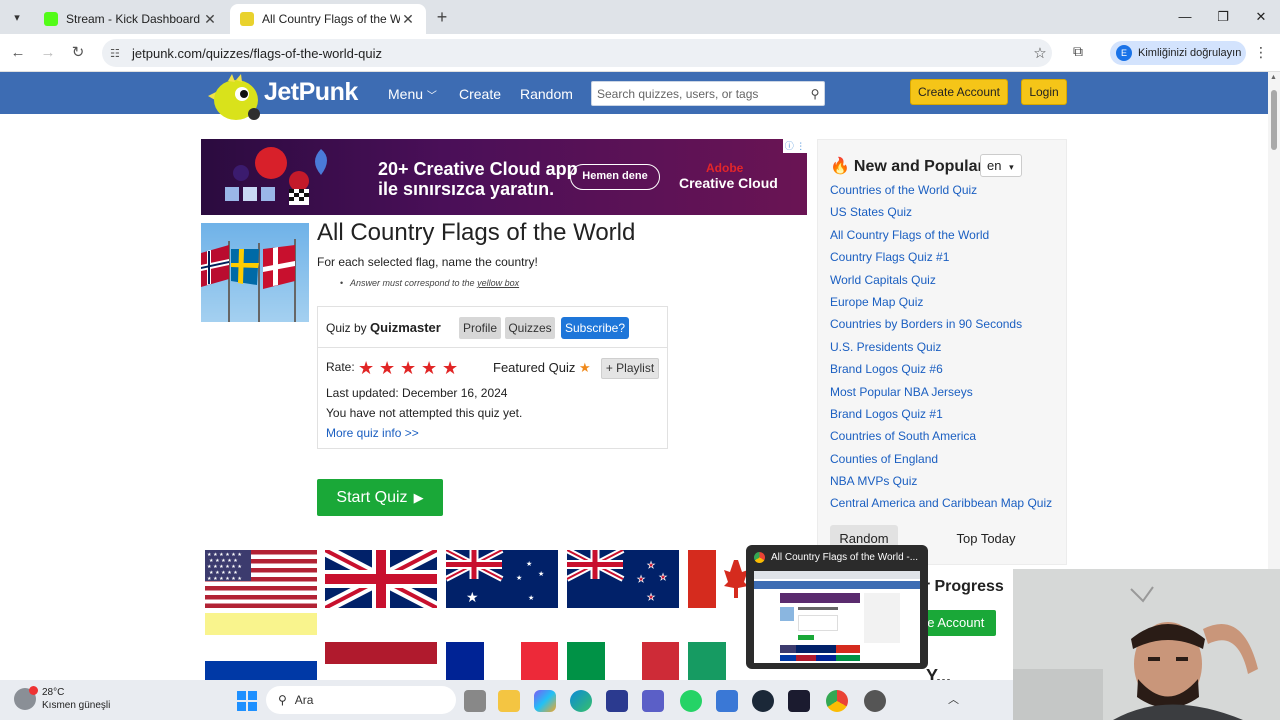 The image size is (1280, 720). Describe the element at coordinates (795, 146) in the screenshot. I see `adchoices-icon: ⓘ ⋮` at that location.